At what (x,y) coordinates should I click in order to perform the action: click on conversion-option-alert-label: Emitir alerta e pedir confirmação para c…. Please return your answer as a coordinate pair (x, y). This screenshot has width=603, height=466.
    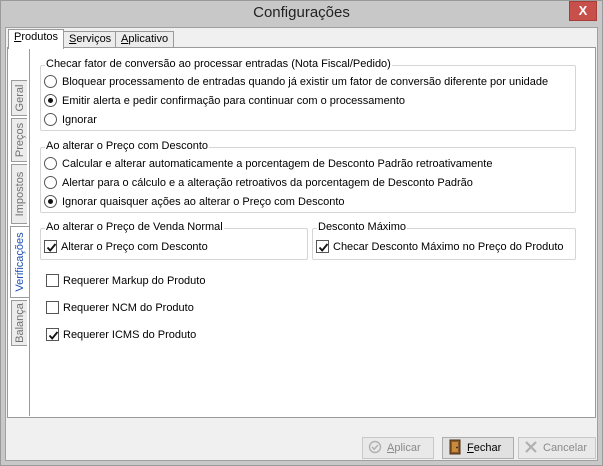
    Looking at the image, I should click on (233, 101).